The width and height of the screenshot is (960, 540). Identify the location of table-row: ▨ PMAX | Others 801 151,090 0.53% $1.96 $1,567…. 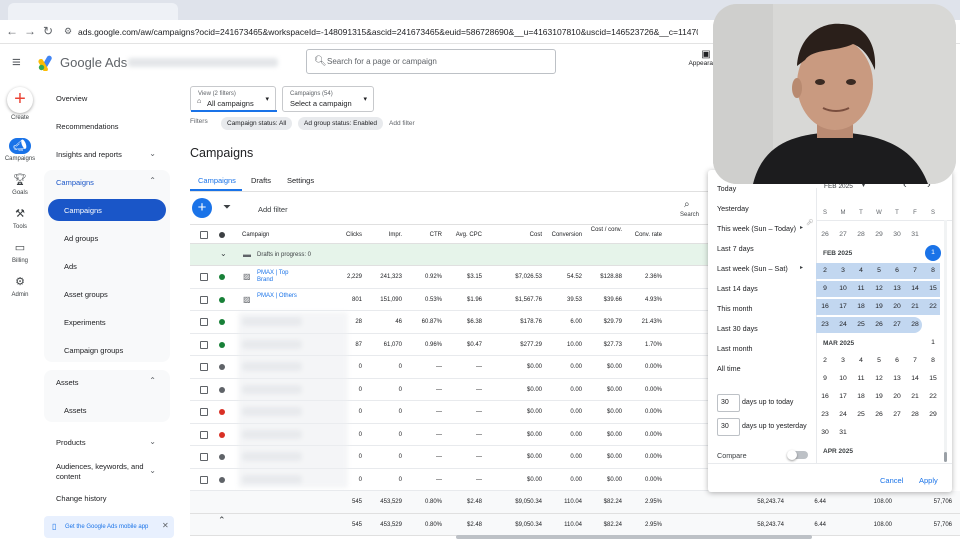
(450, 299).